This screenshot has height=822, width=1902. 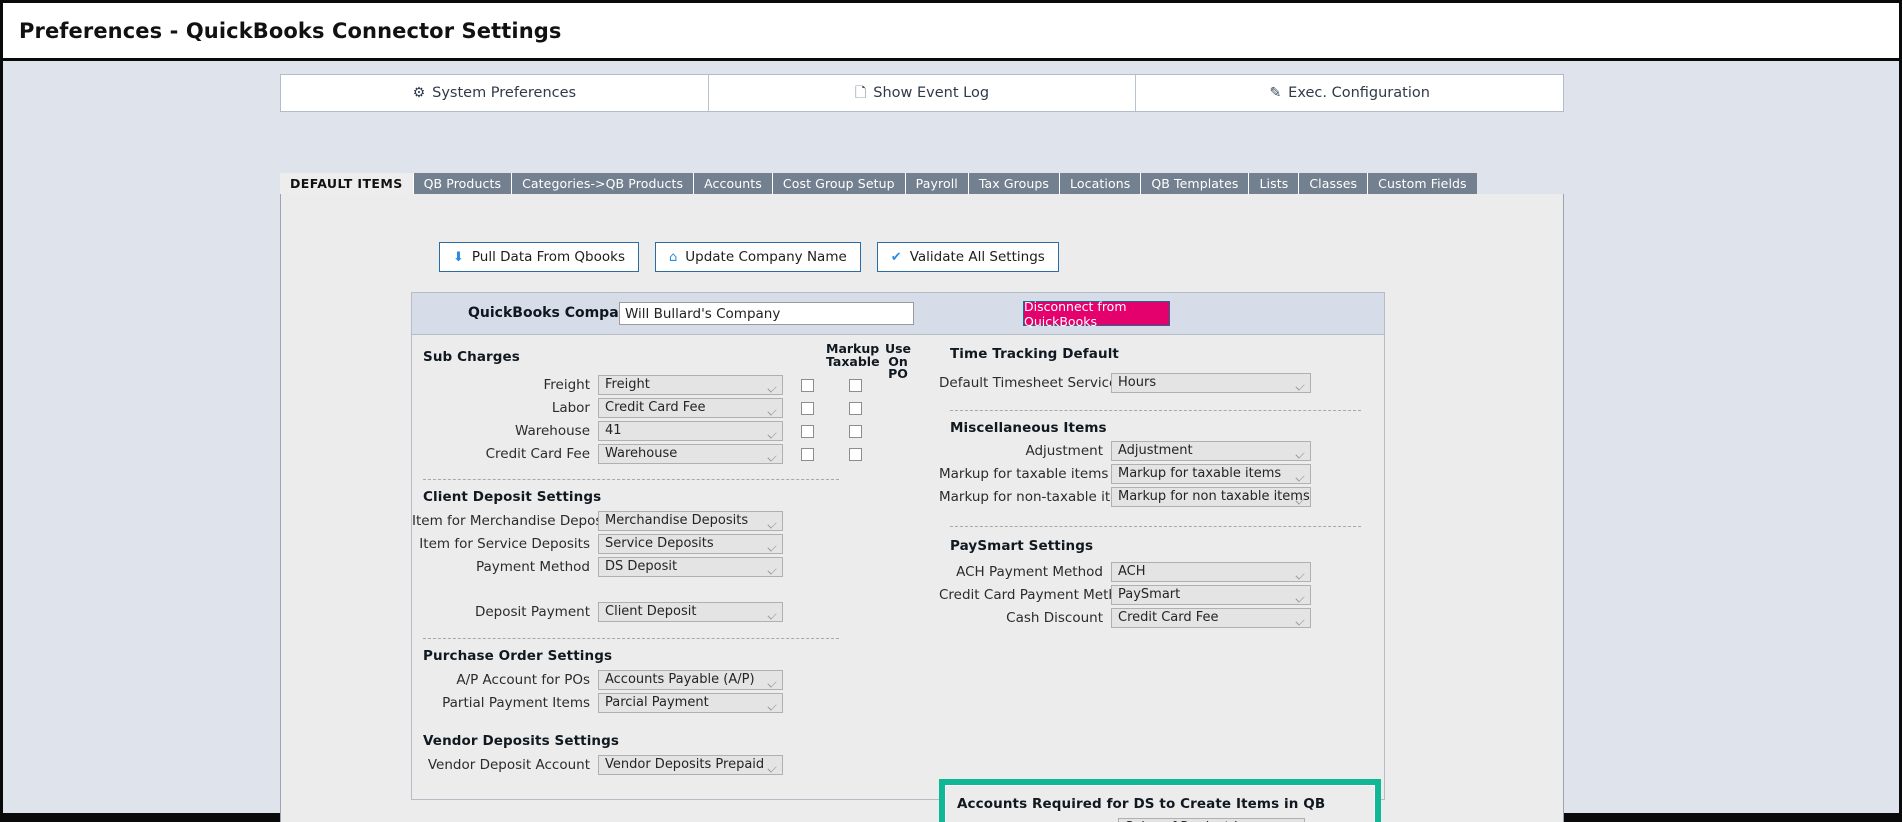 What do you see at coordinates (807, 385) in the screenshot?
I see `freight-markup-taxable-checkbox` at bounding box center [807, 385].